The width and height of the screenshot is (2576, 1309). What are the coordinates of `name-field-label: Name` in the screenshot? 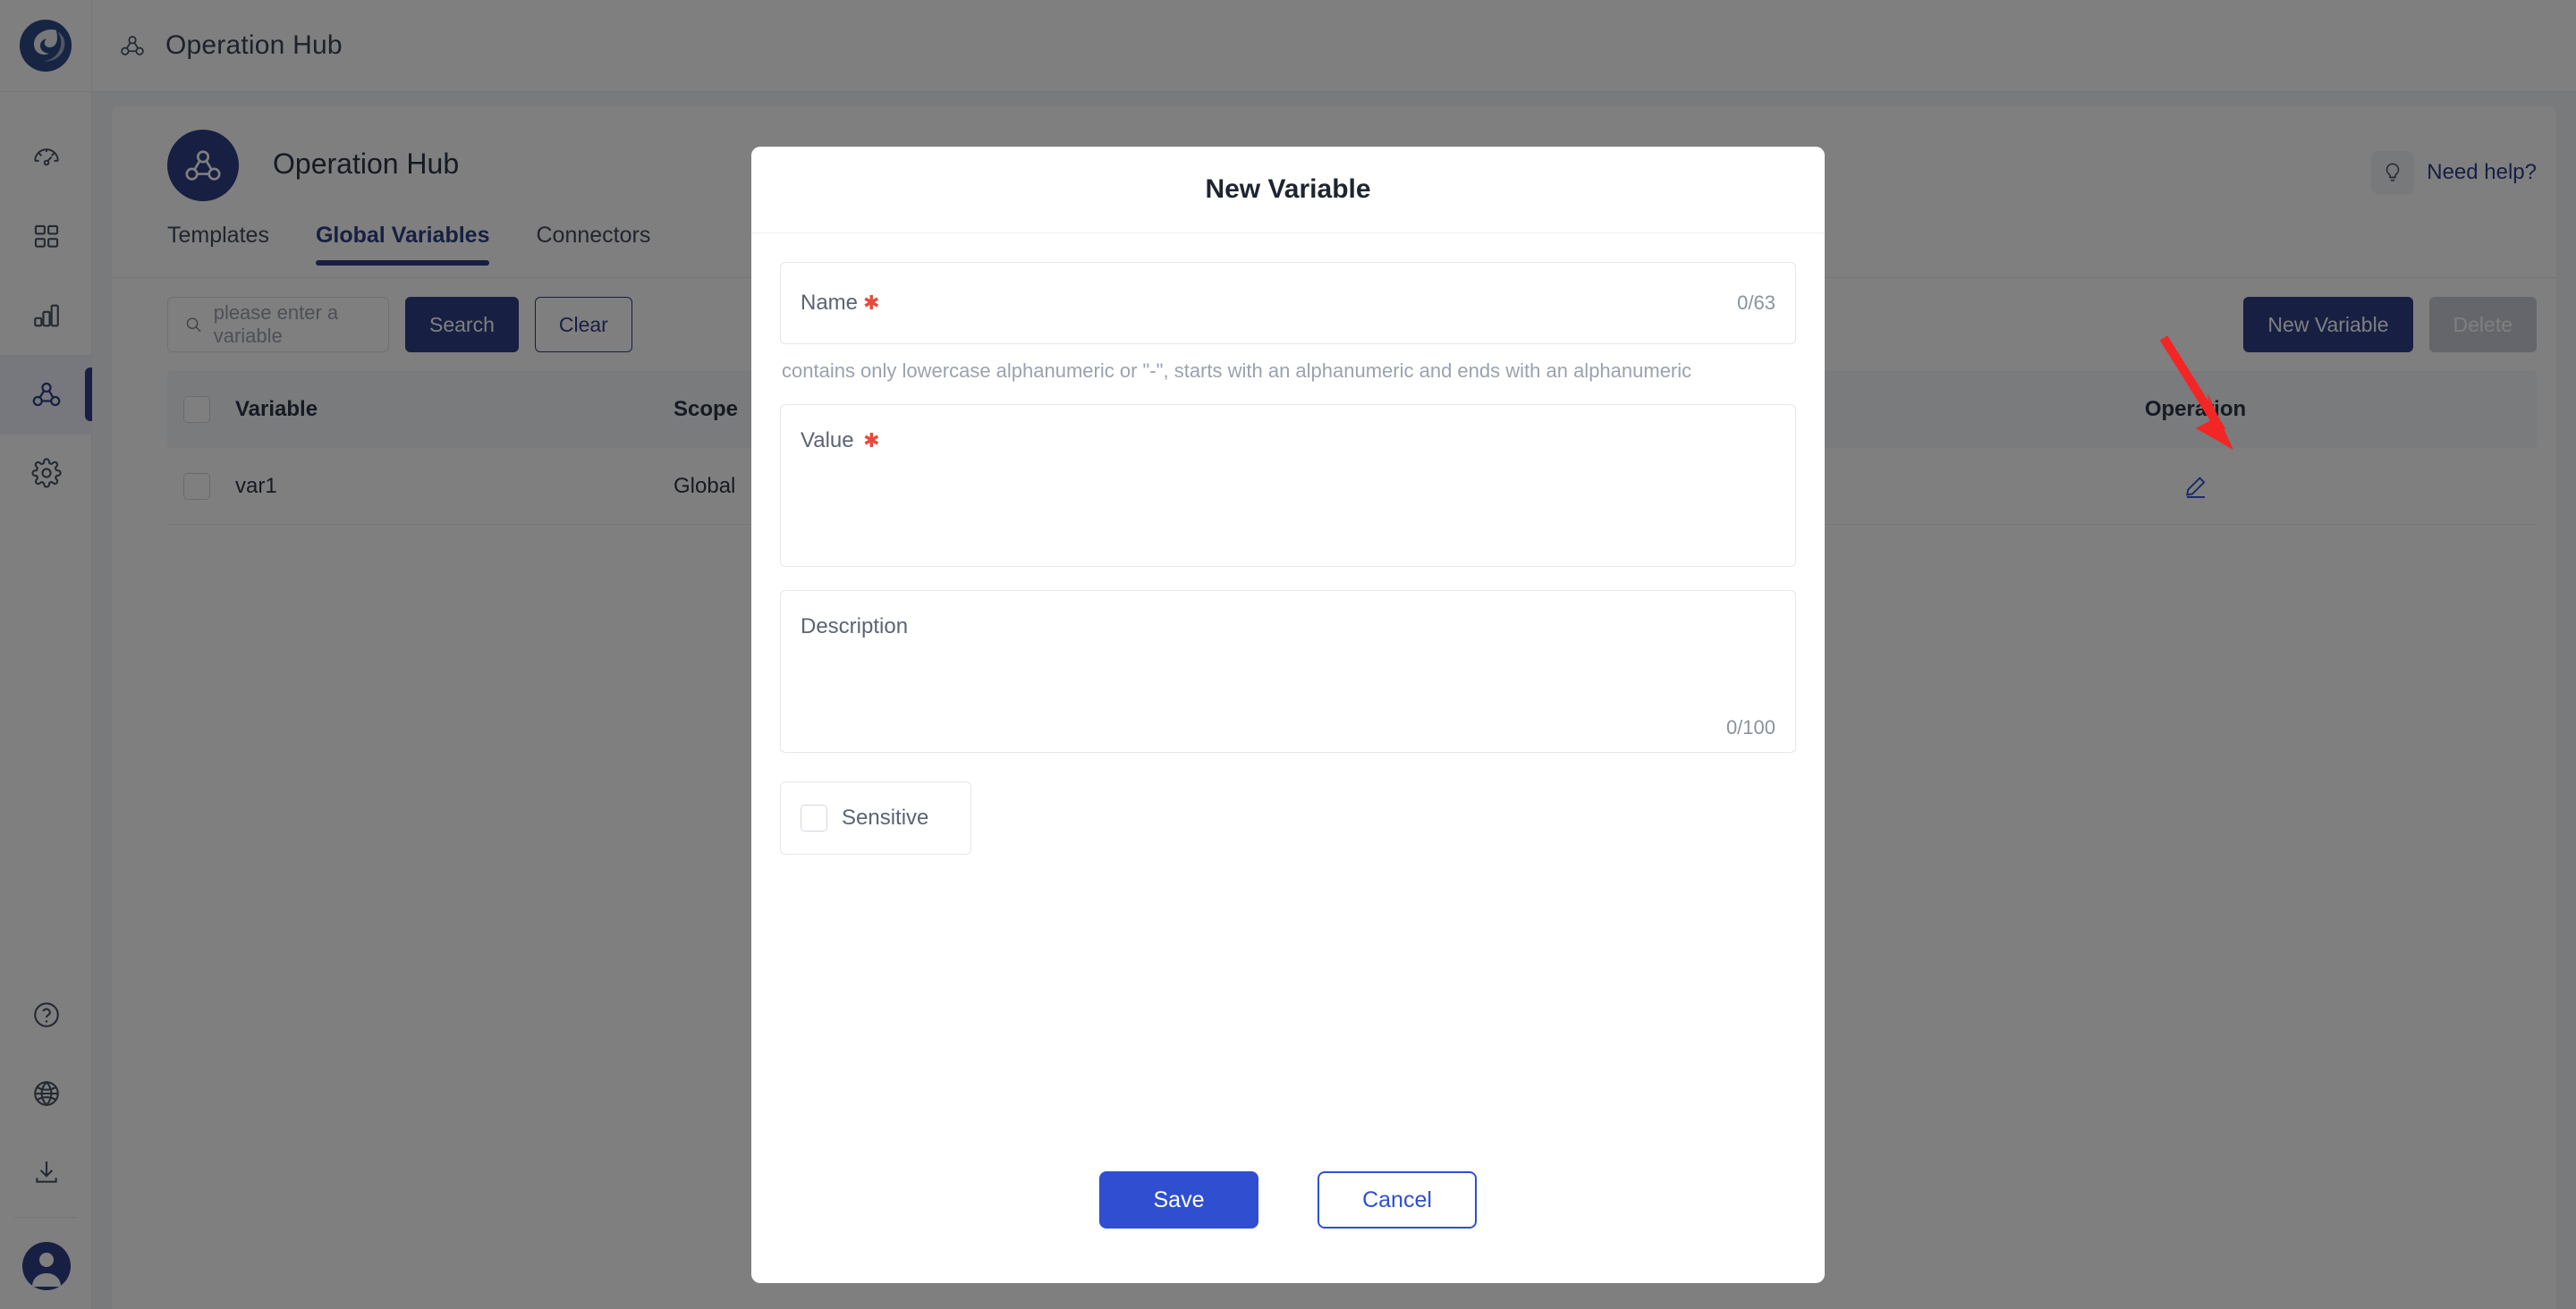 It's located at (830, 303).